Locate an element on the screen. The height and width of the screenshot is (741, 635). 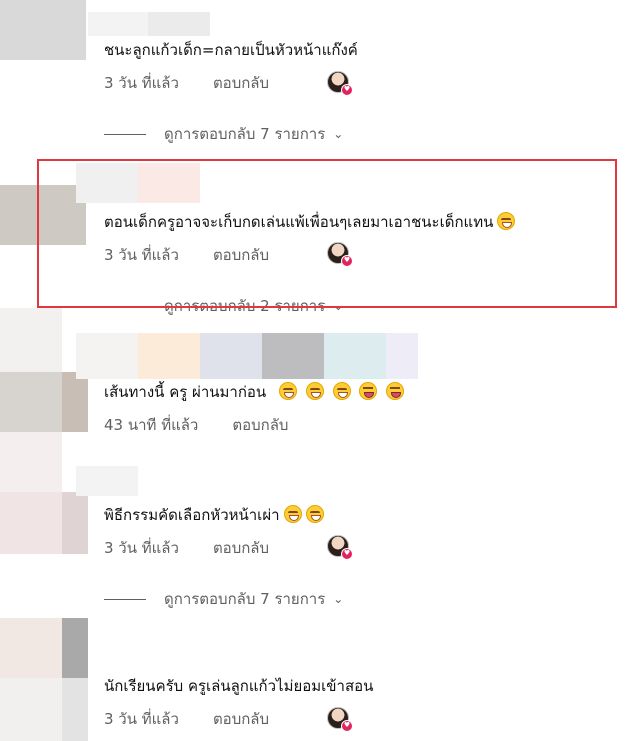
comment-text: พิธีกรรมคัดเลือกหัวหน้าเผ่า is located at coordinates (214, 515).